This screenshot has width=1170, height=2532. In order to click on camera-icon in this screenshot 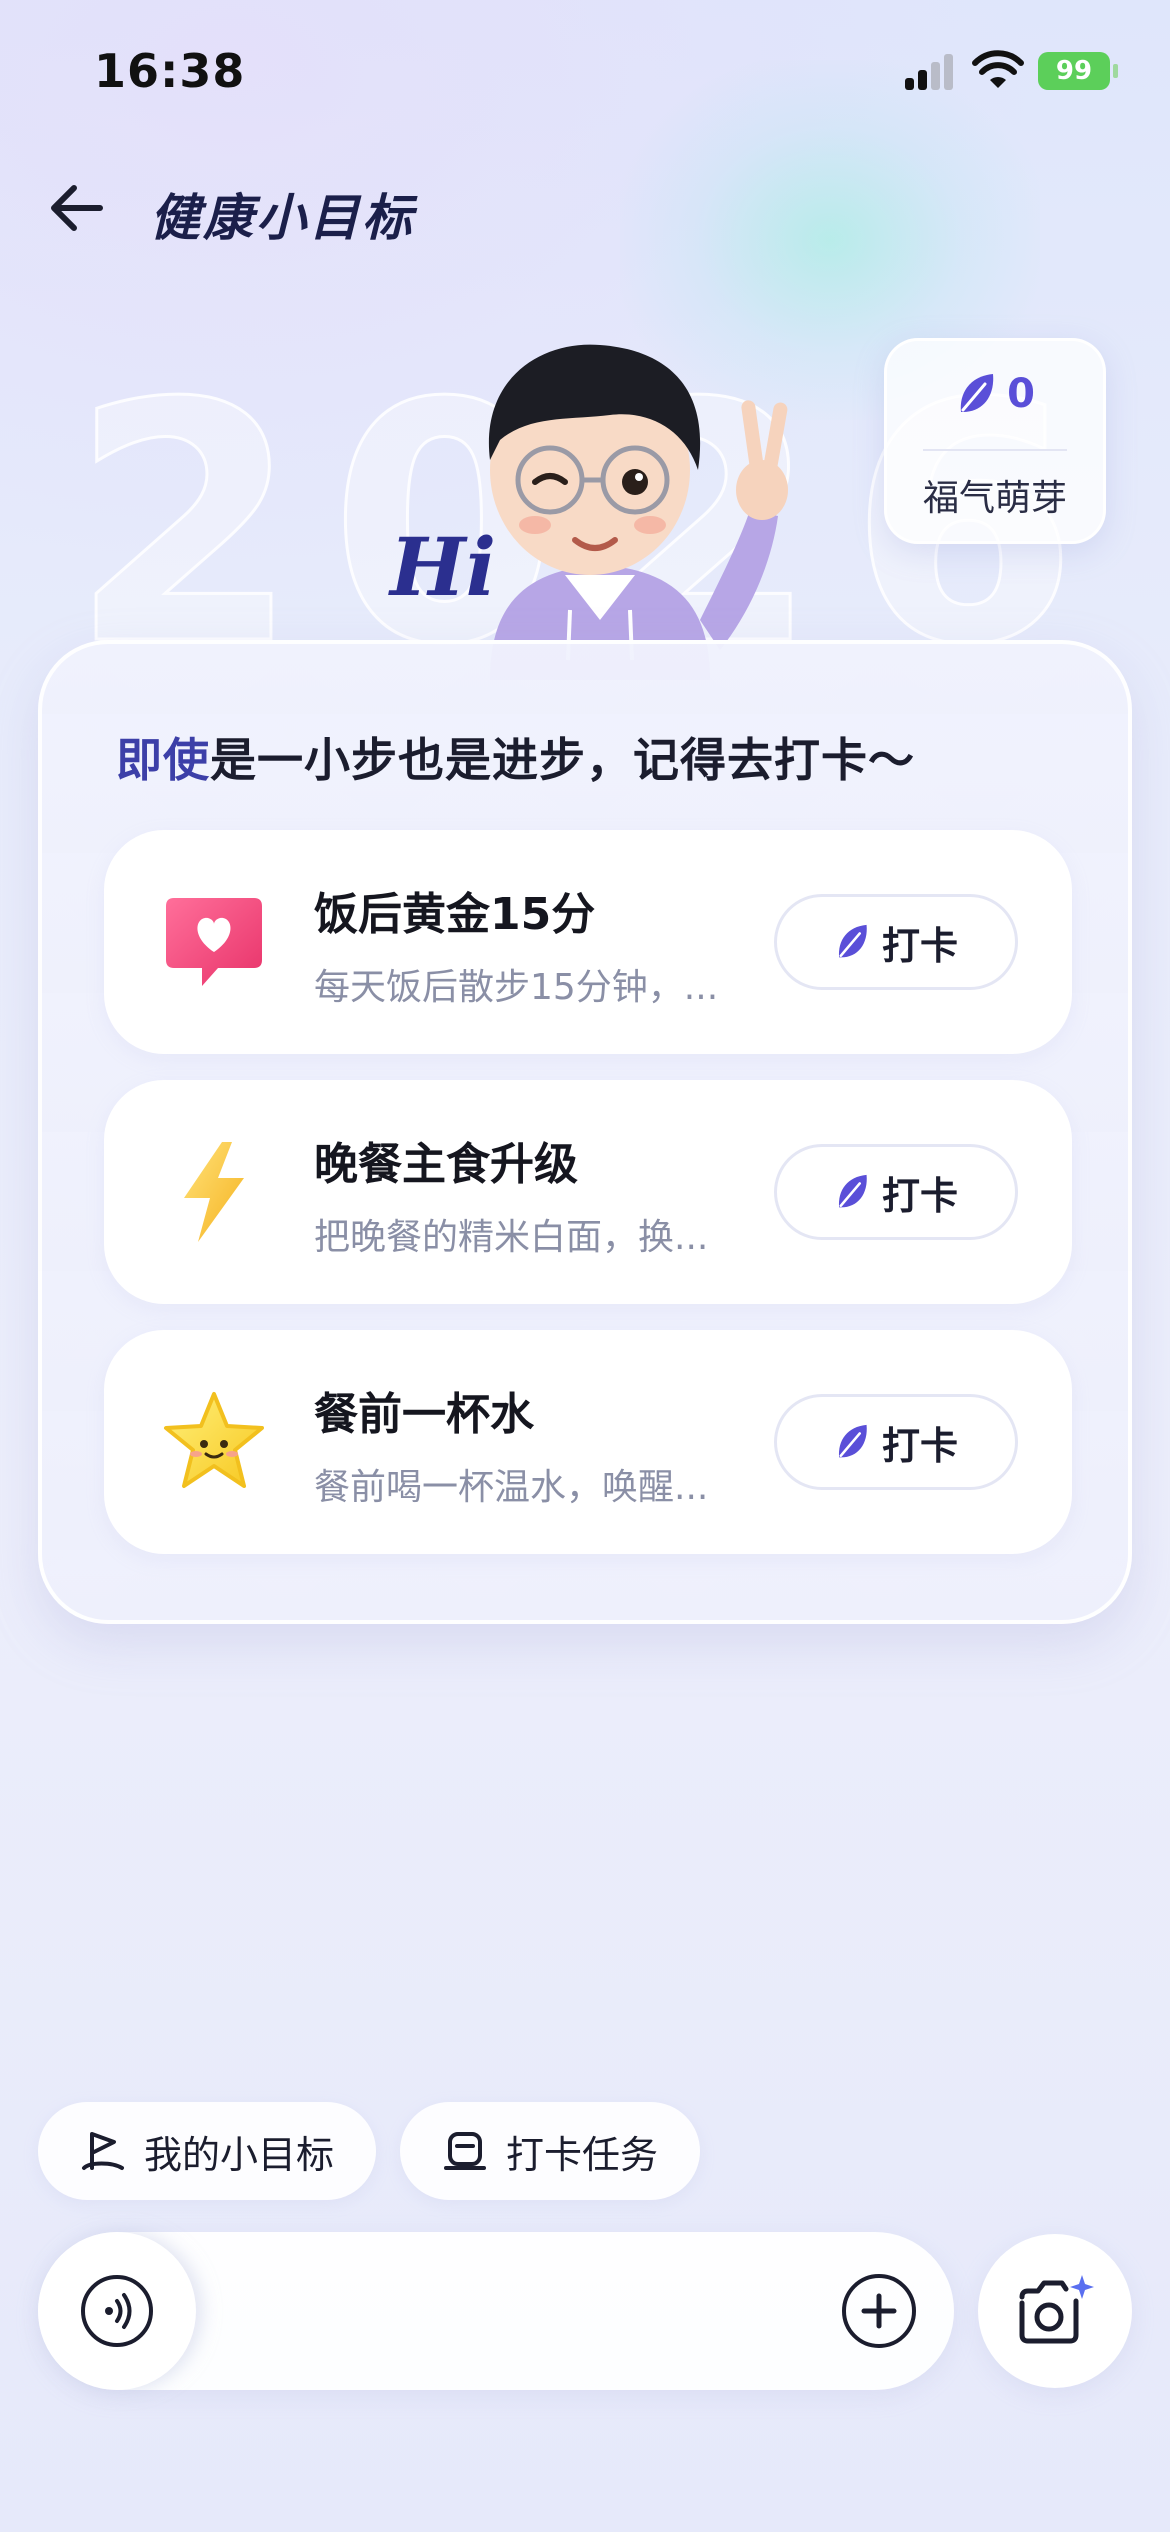, I will do `click(1056, 2309)`.